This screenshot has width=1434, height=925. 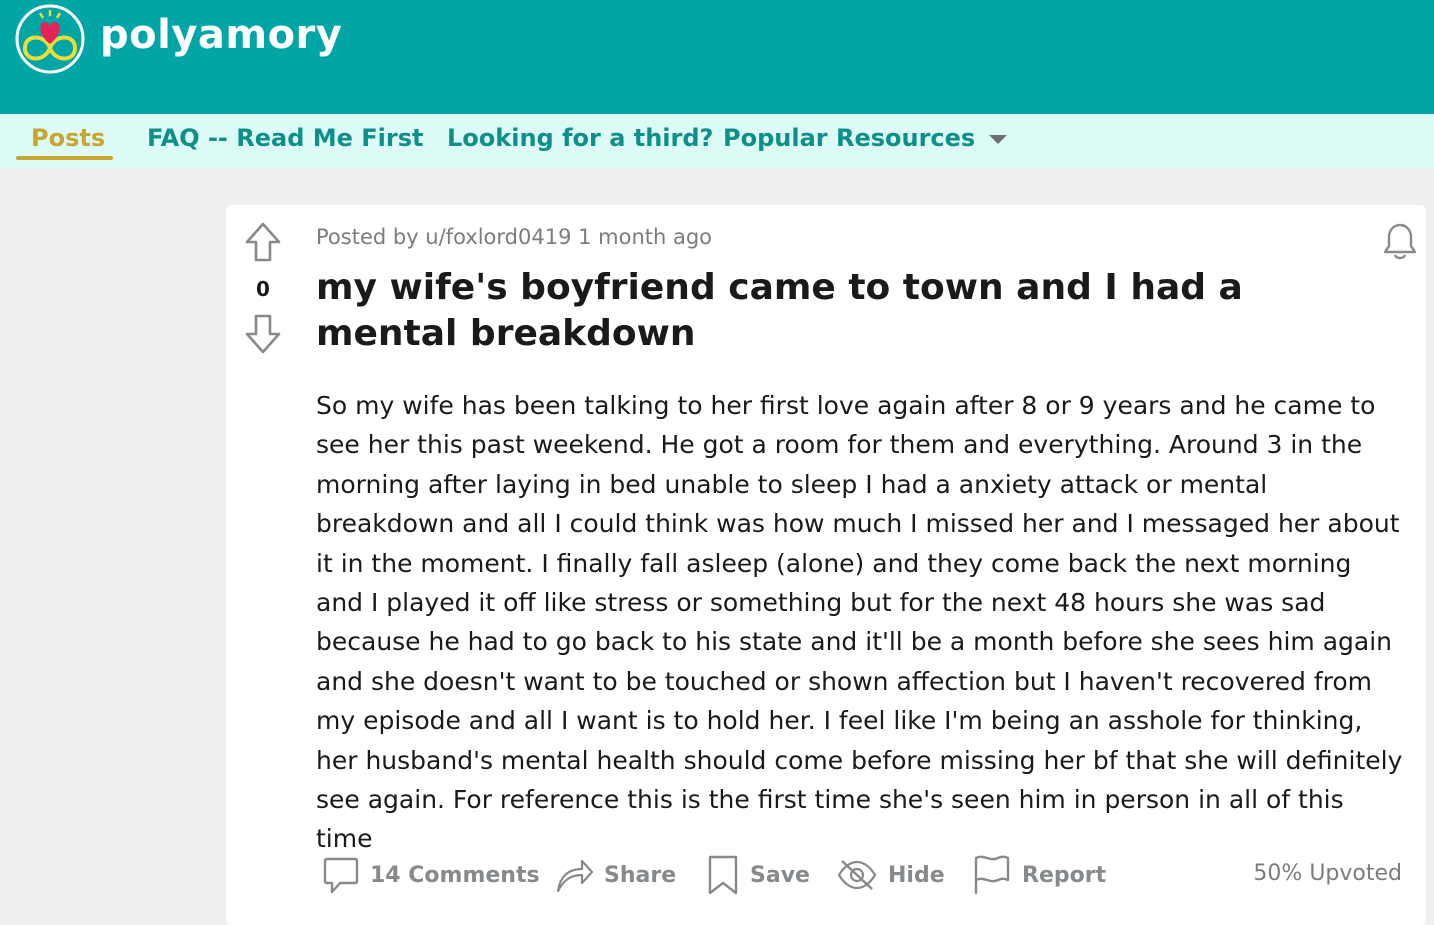 I want to click on active-tab-indicator, so click(x=64, y=158).